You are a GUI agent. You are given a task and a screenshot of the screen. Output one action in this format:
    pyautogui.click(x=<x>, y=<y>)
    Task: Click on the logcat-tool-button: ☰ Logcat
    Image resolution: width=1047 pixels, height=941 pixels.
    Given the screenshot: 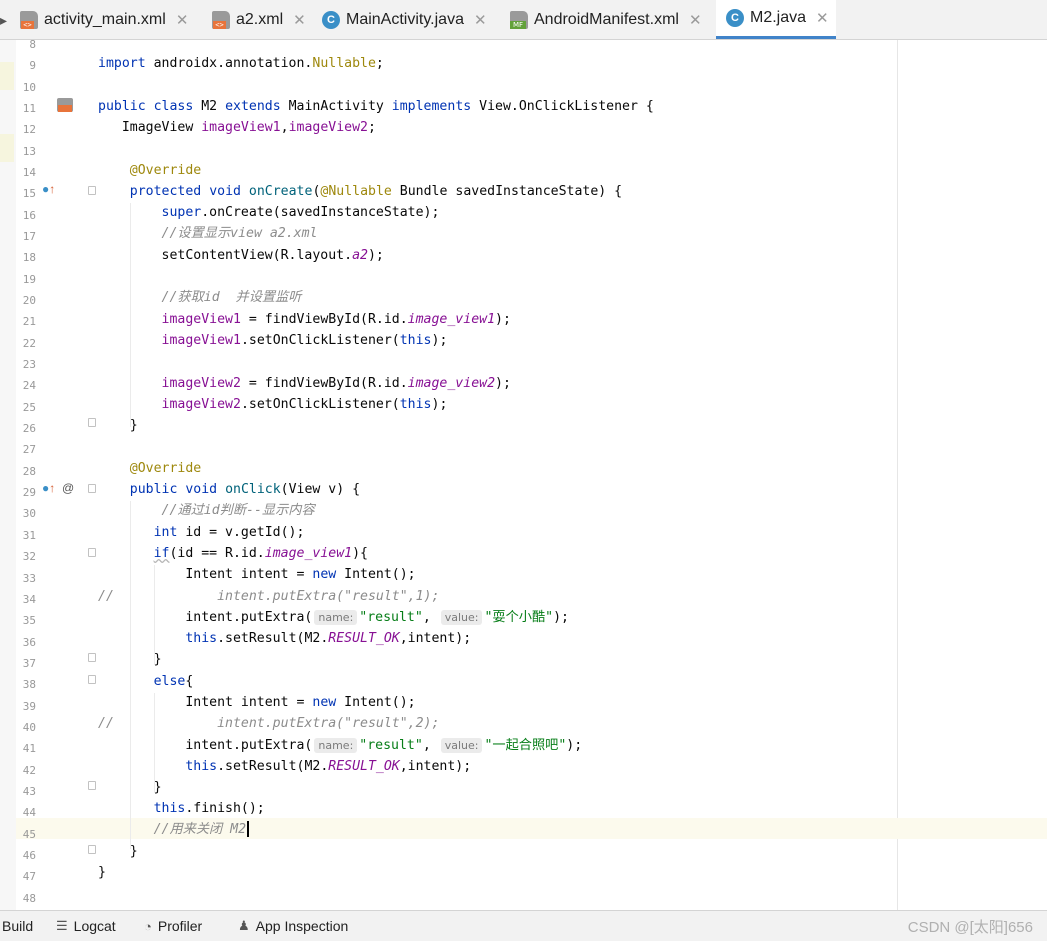 What is the action you would take?
    pyautogui.click(x=86, y=926)
    